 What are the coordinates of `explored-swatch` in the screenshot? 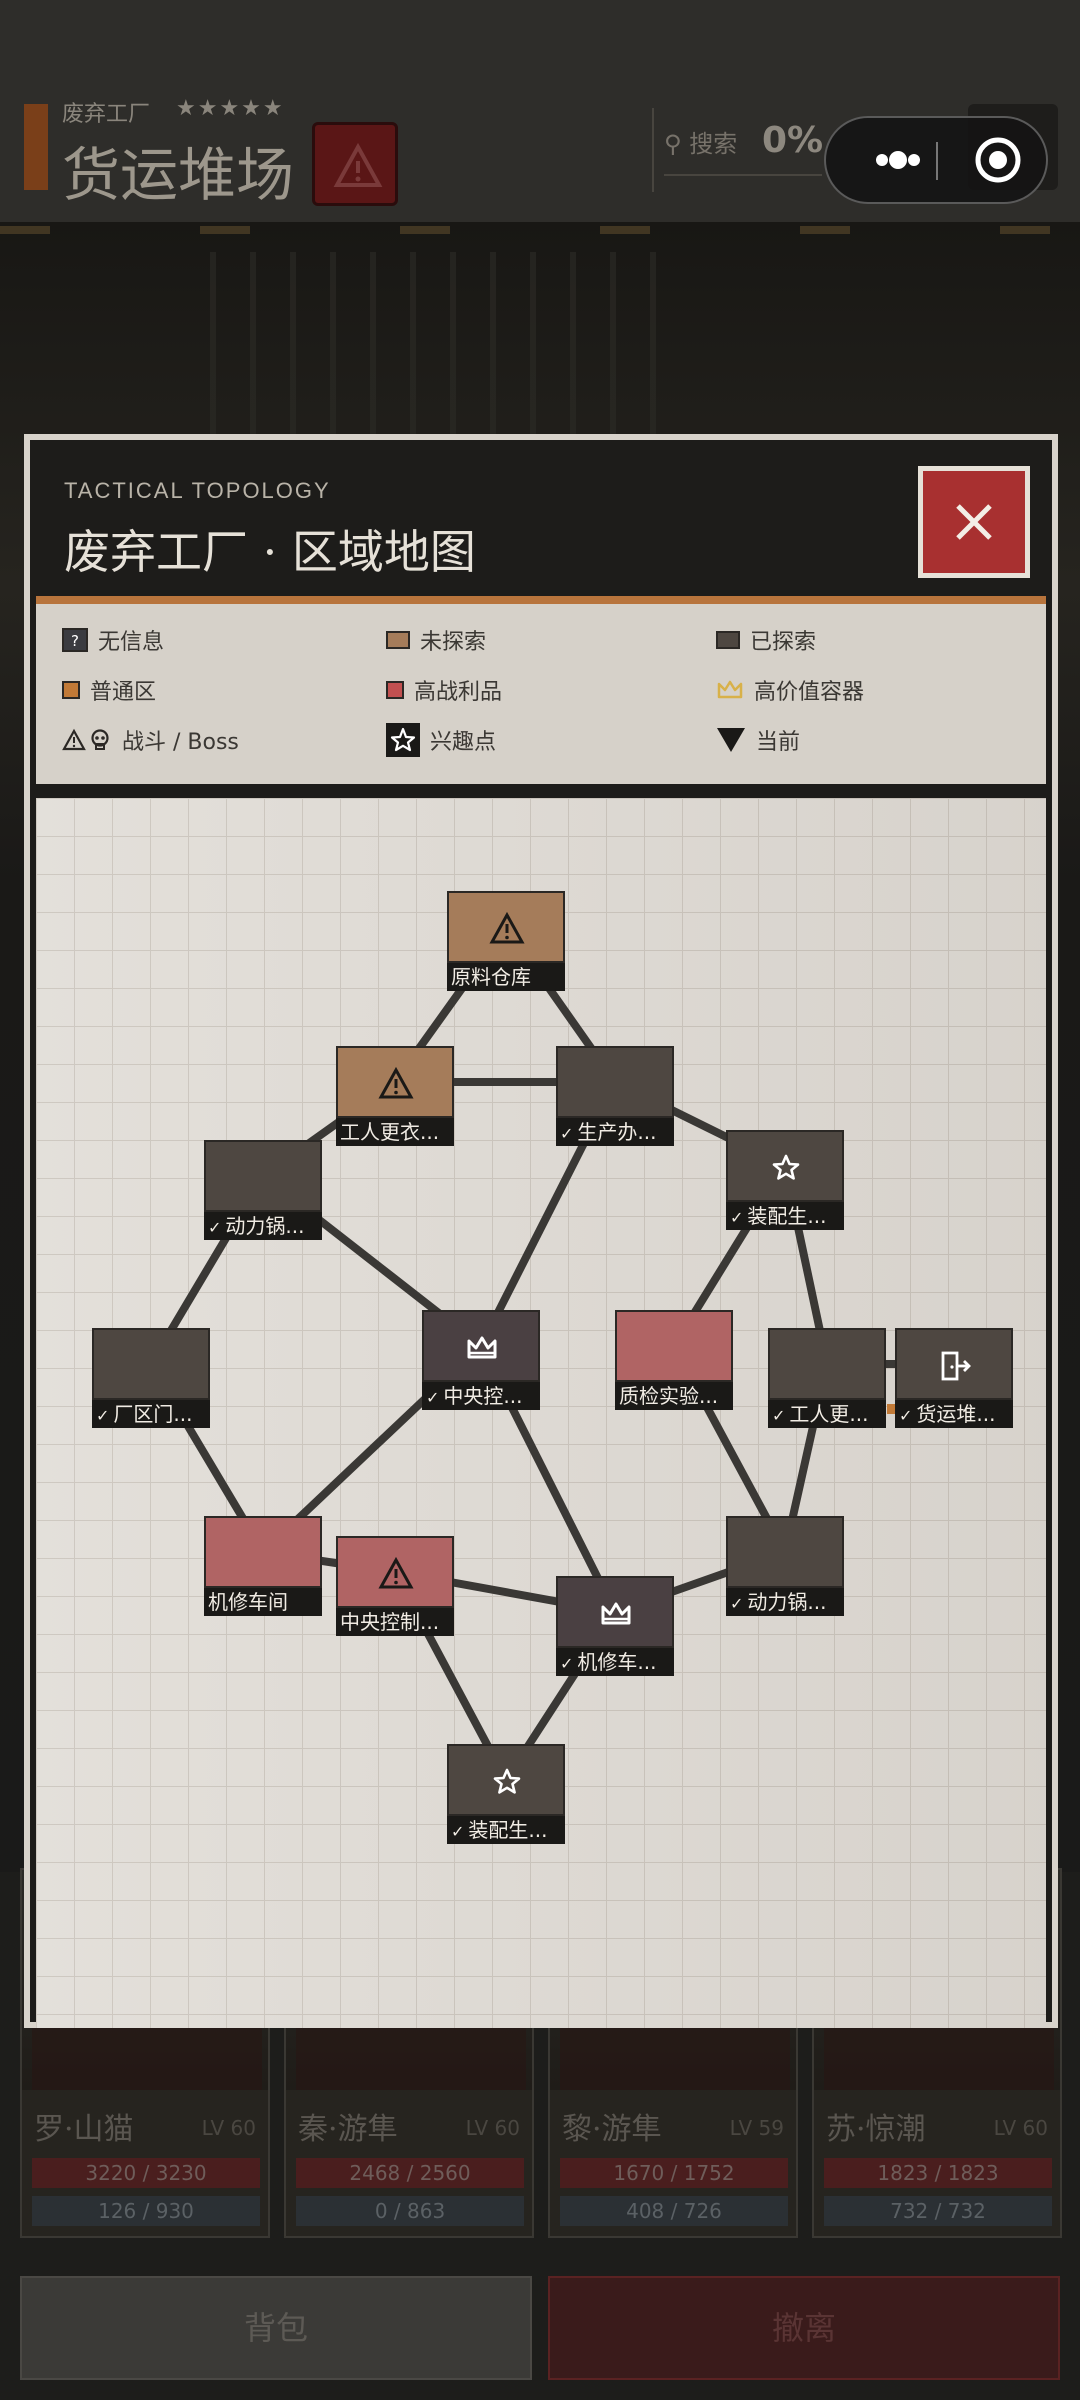 It's located at (728, 640).